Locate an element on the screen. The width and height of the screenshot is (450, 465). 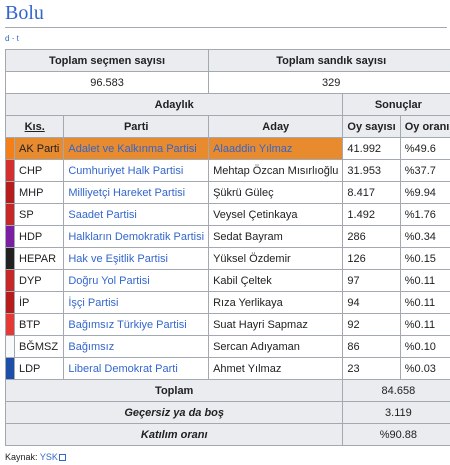
party-name-link: Cumhuriyet Halk Partisi is located at coordinates (136, 170).